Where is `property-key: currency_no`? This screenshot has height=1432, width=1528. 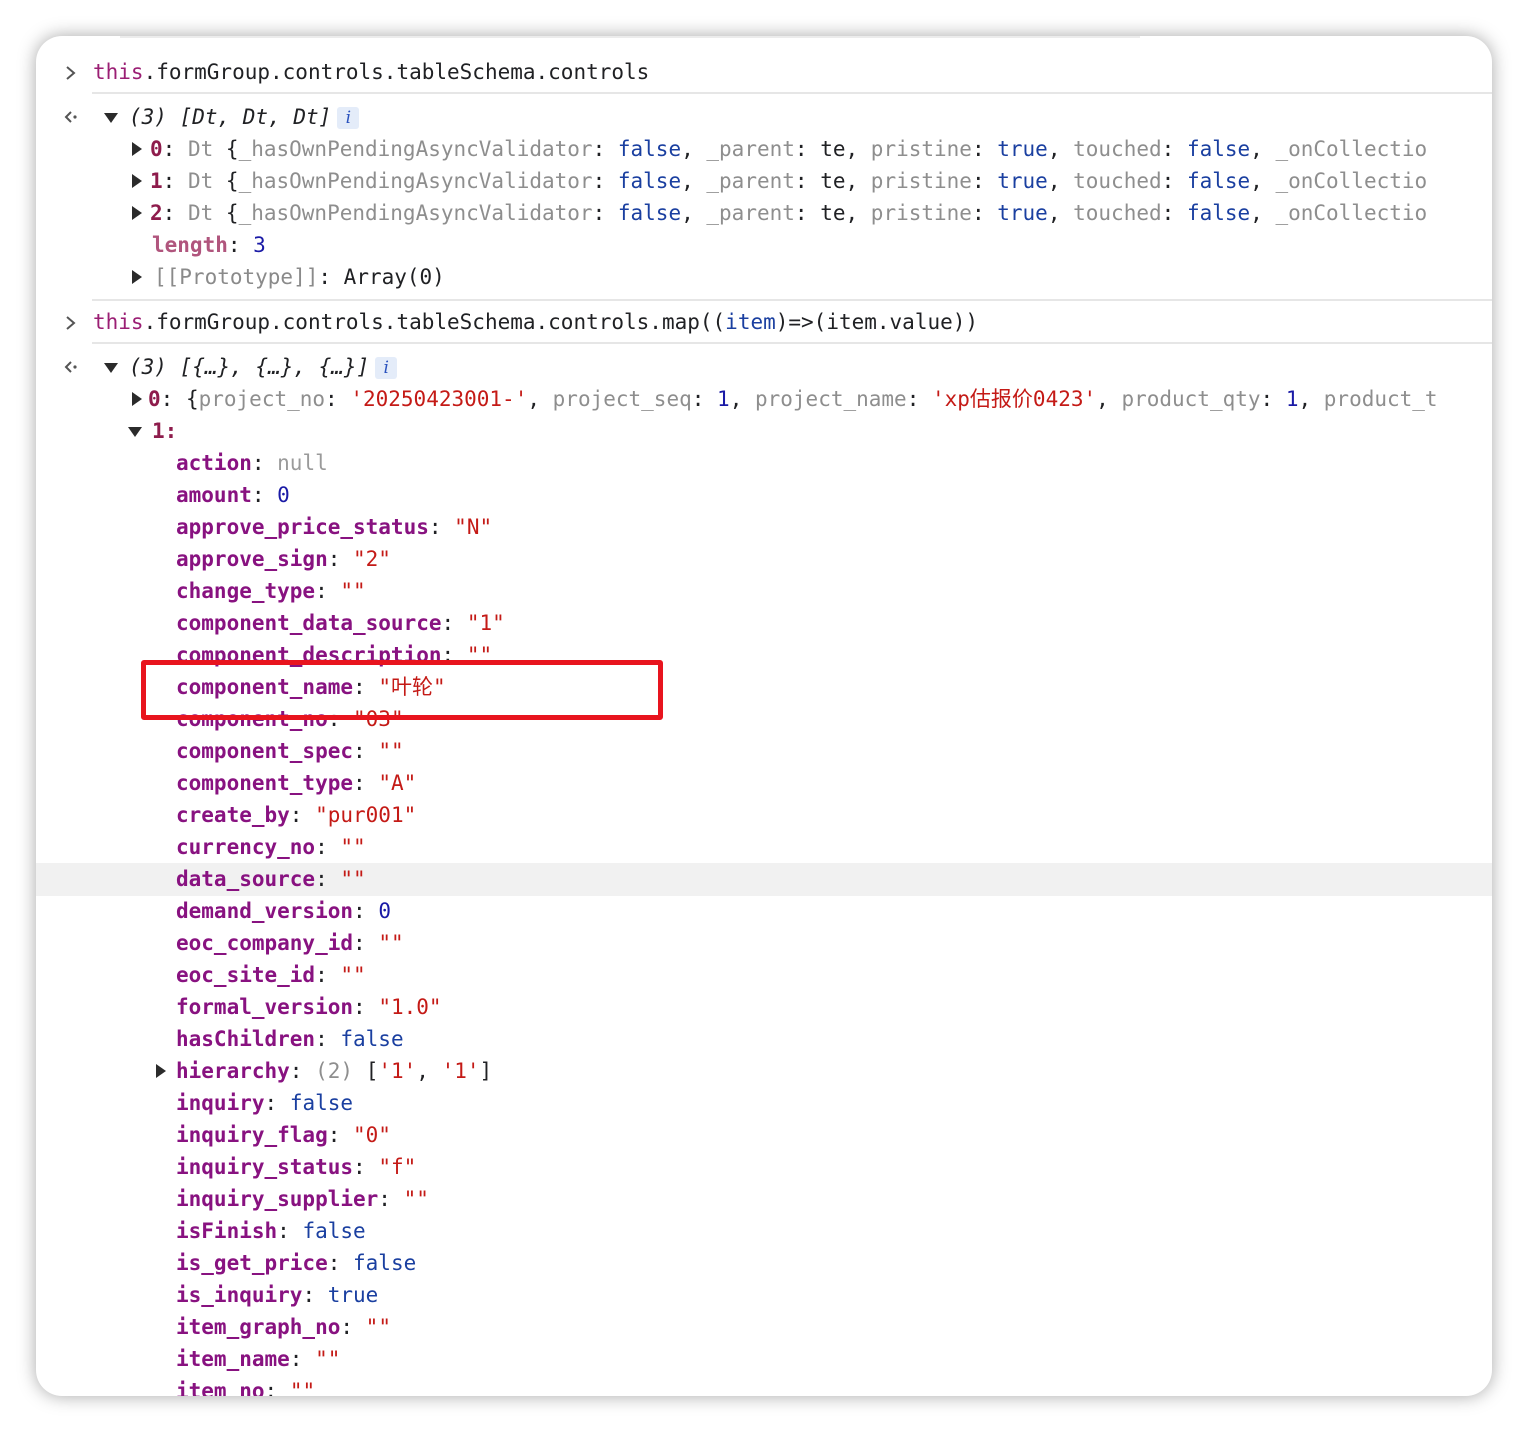
property-key: currency_no is located at coordinates (246, 847).